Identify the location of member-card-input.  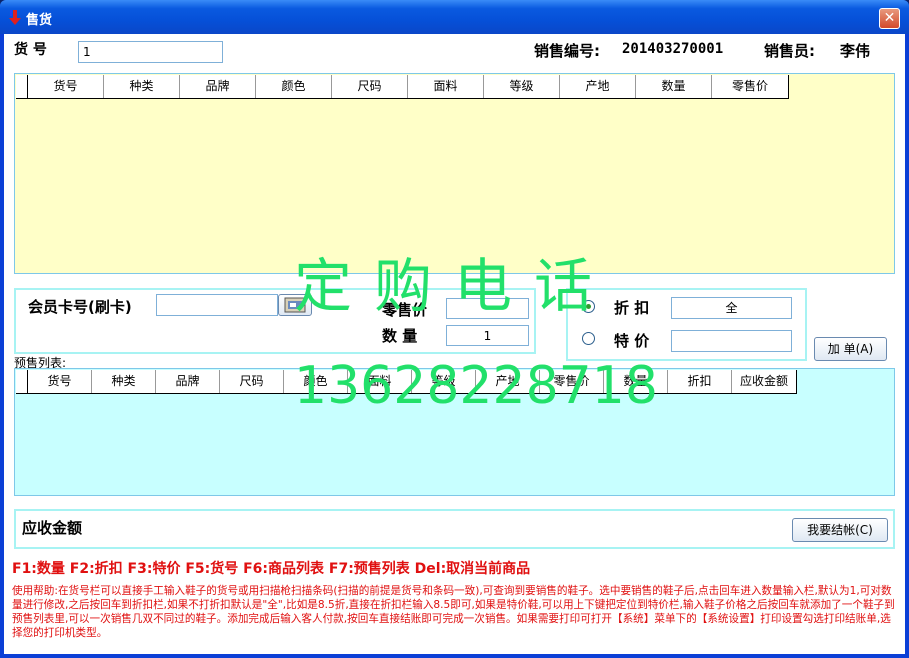
(217, 305).